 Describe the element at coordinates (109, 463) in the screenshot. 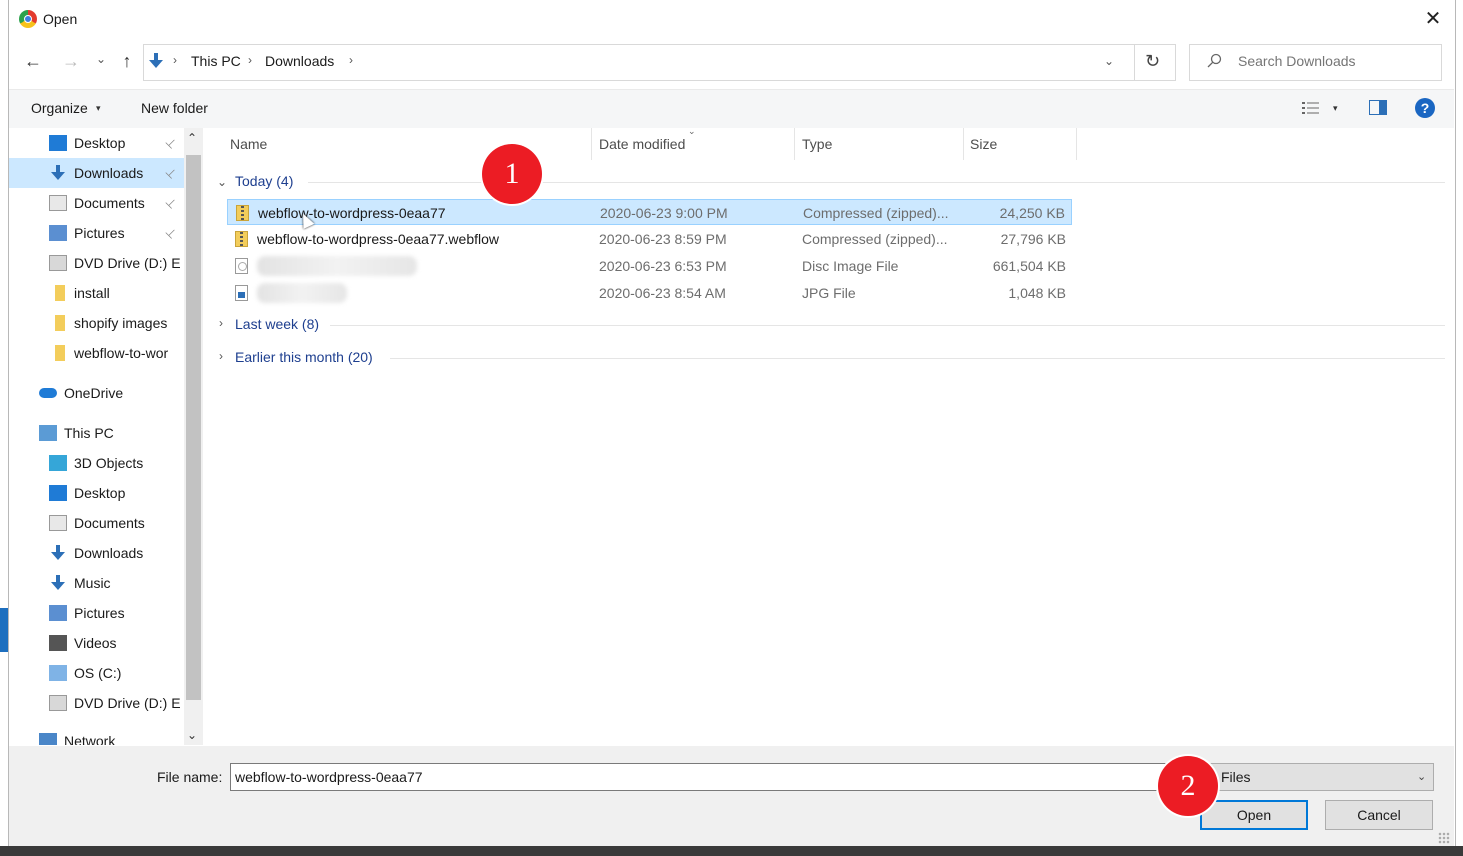

I see `sidebar-item-label: 3D Objects` at that location.